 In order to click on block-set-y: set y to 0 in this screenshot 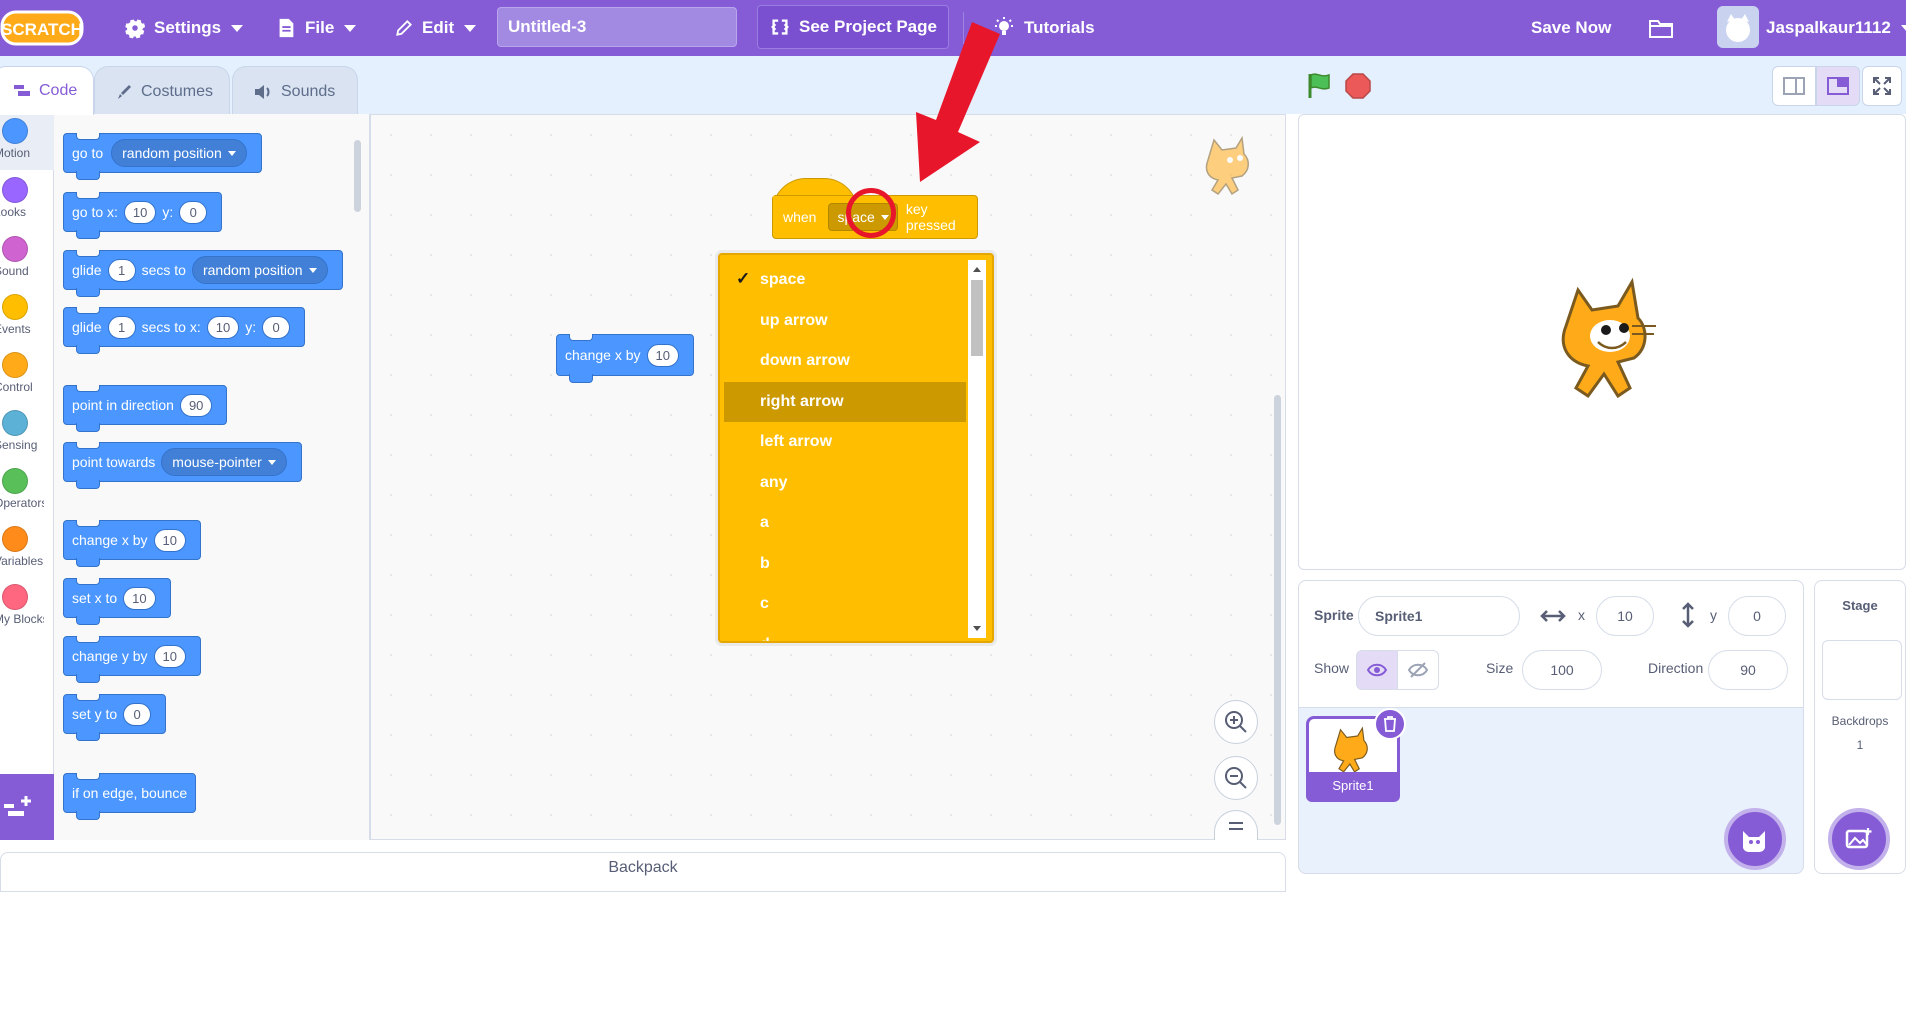, I will do `click(115, 717)`.